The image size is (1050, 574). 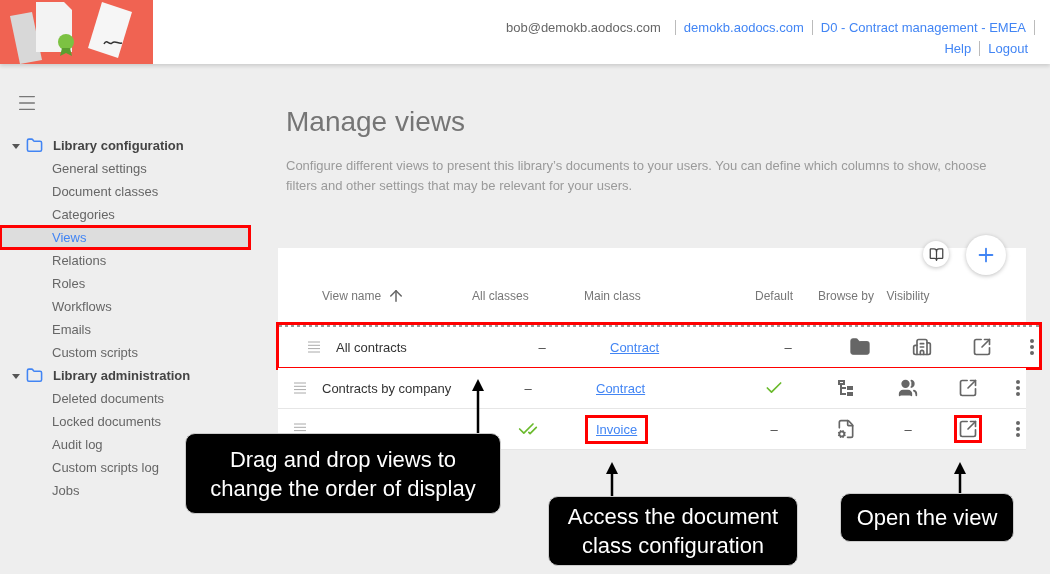 I want to click on sidebar-item: General settings, so click(x=125, y=168).